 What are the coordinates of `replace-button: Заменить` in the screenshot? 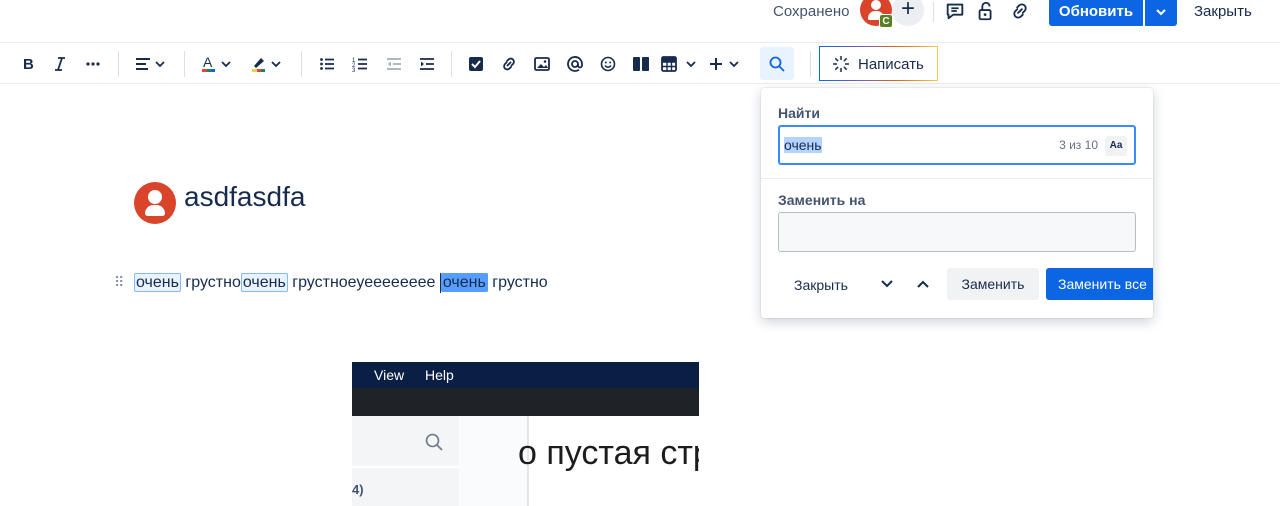 It's located at (993, 284).